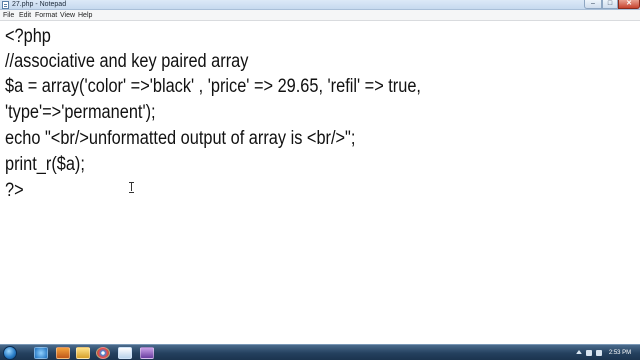 This screenshot has width=640, height=360. Describe the element at coordinates (629, 4) in the screenshot. I see `close-button: ✕` at that location.